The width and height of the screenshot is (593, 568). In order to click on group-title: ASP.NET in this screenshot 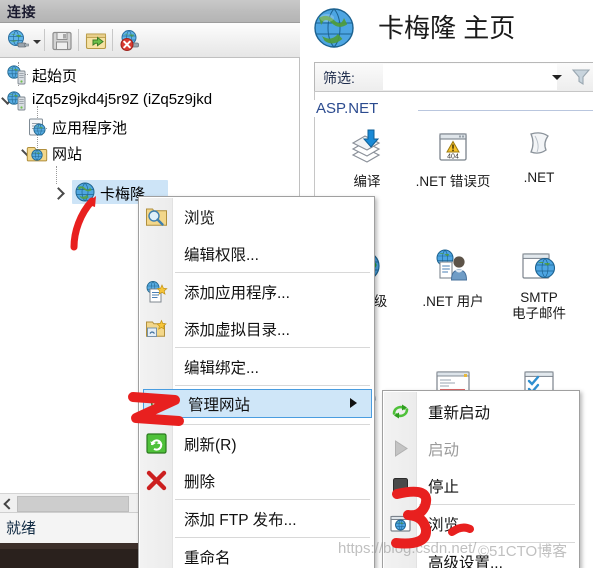, I will do `click(347, 108)`.